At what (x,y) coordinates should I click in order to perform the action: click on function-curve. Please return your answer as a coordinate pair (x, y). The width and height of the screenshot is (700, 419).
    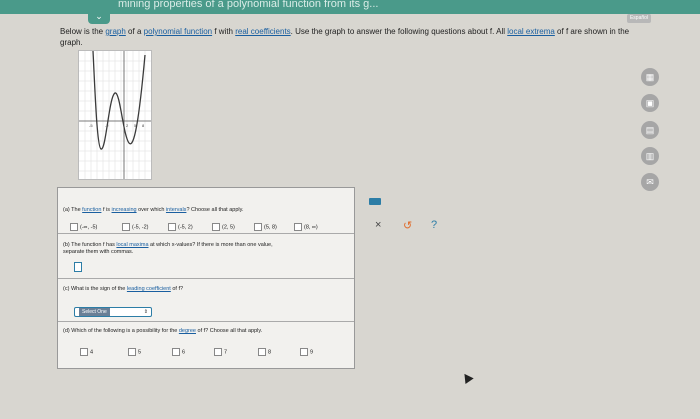
    Looking at the image, I should click on (119, 100).